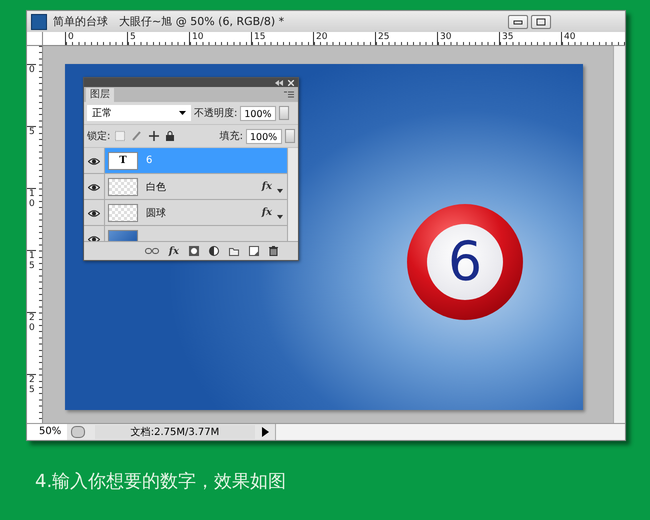 This screenshot has height=520, width=650. What do you see at coordinates (216, 113) in the screenshot?
I see `opacity-label: 不透明度:` at bounding box center [216, 113].